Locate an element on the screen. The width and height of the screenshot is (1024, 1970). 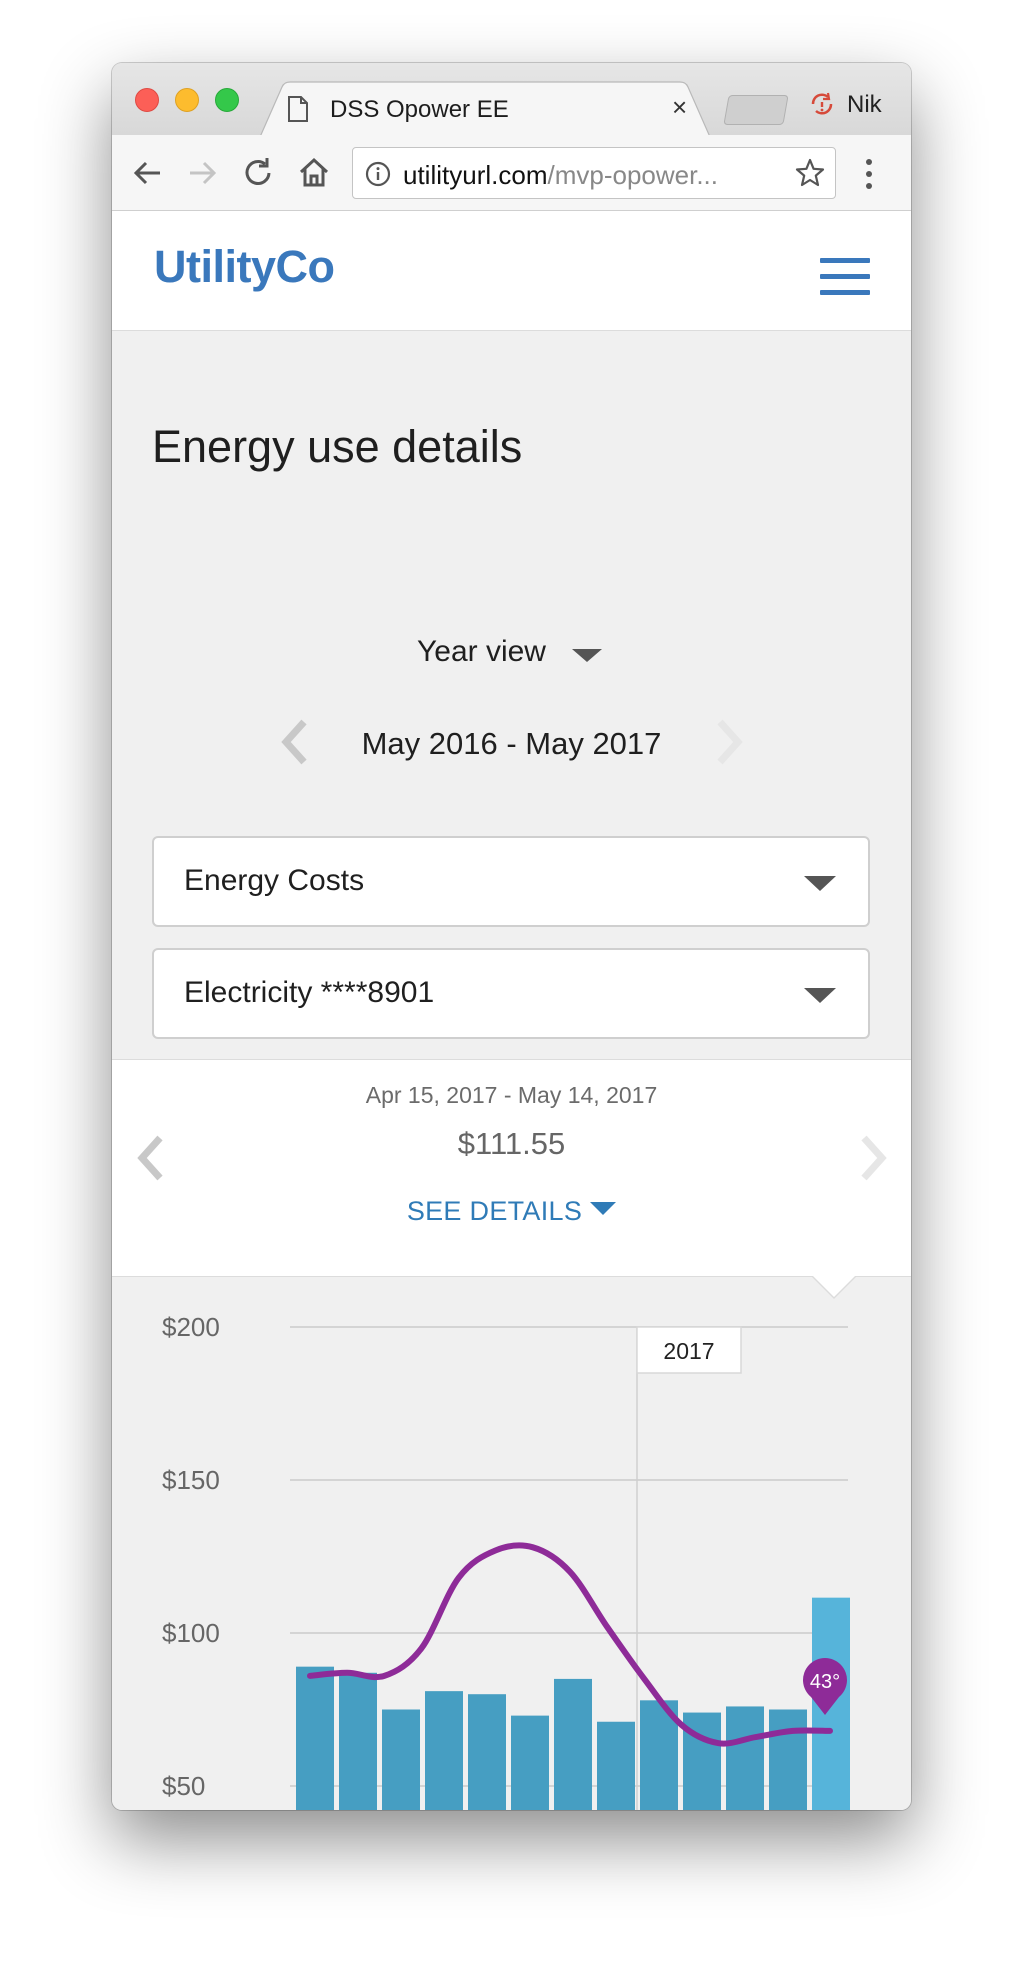
tab-title: DSS Opower EE is located at coordinates (419, 109).